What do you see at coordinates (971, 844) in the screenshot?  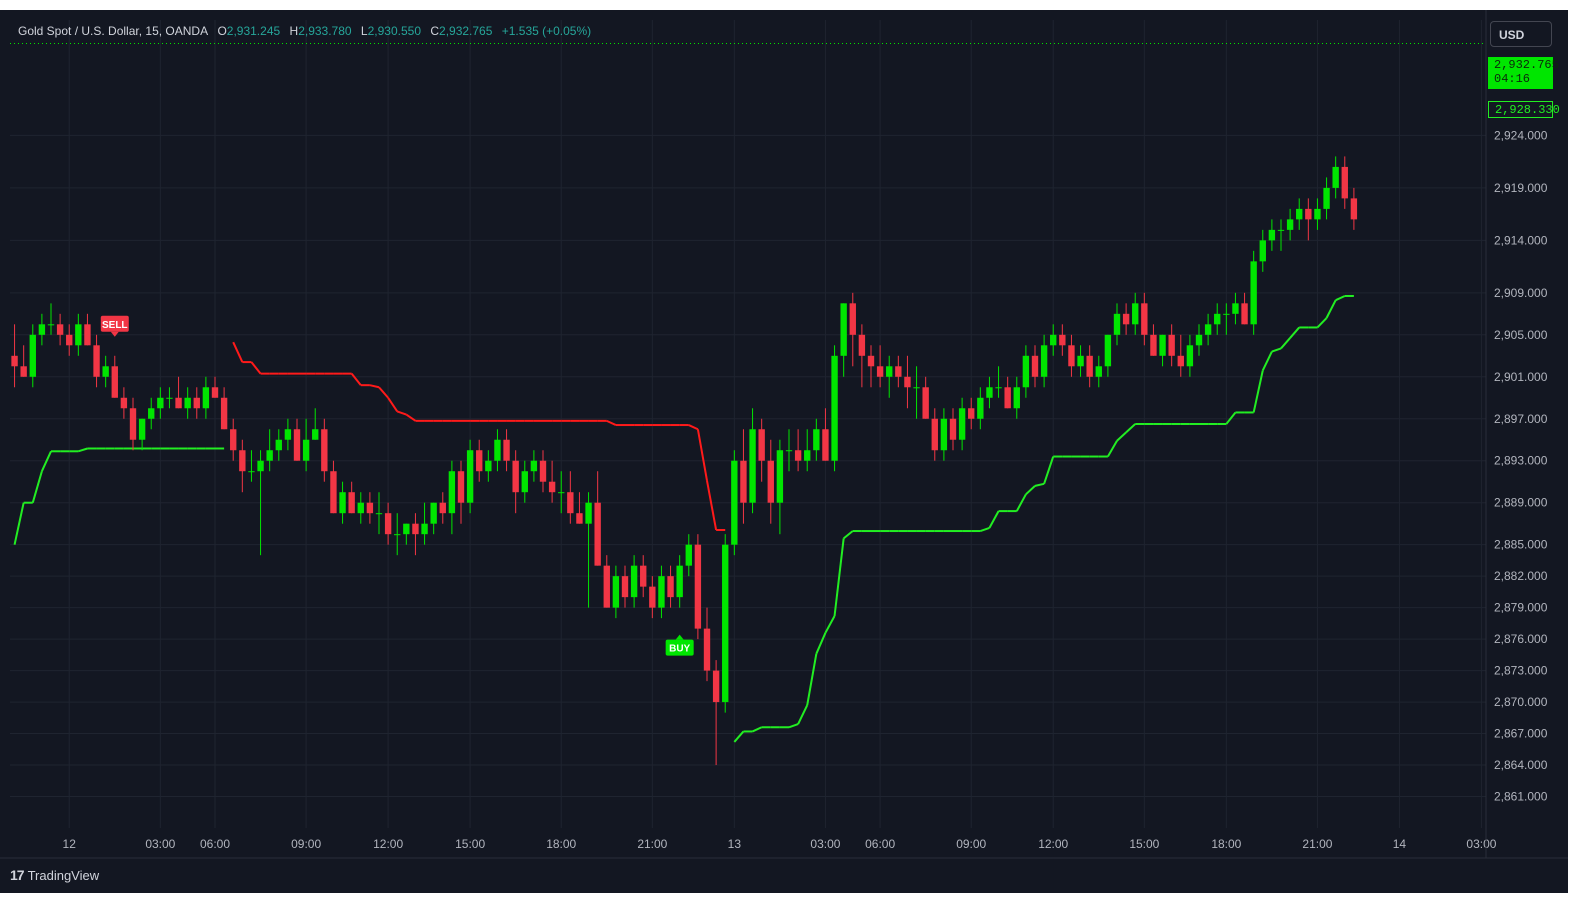 I see `x-tick-label: 09:00` at bounding box center [971, 844].